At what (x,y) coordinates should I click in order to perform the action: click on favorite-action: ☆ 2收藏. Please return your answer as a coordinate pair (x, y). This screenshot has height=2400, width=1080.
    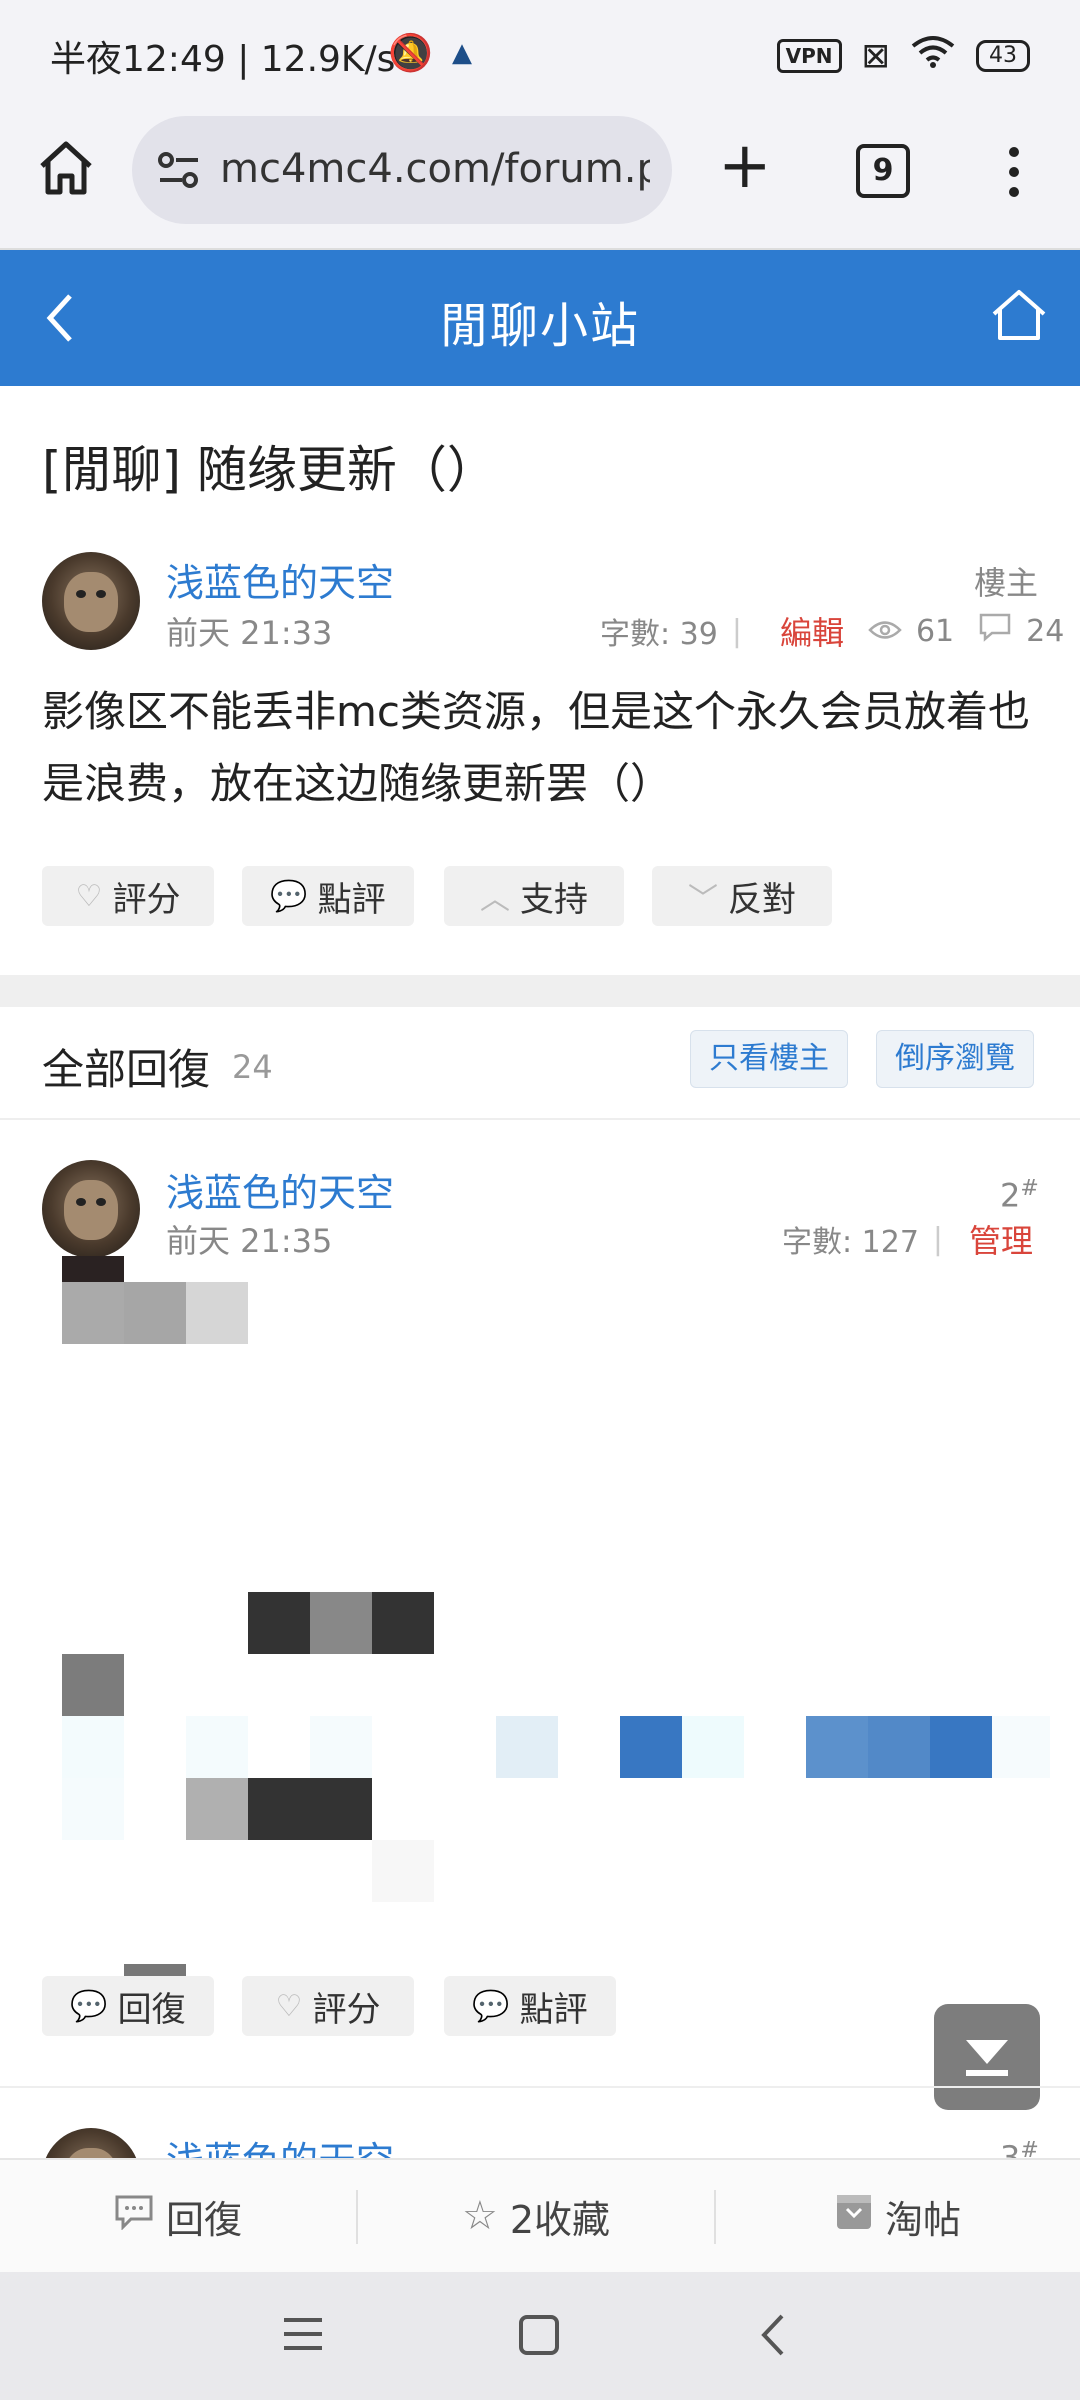
    Looking at the image, I should click on (536, 2216).